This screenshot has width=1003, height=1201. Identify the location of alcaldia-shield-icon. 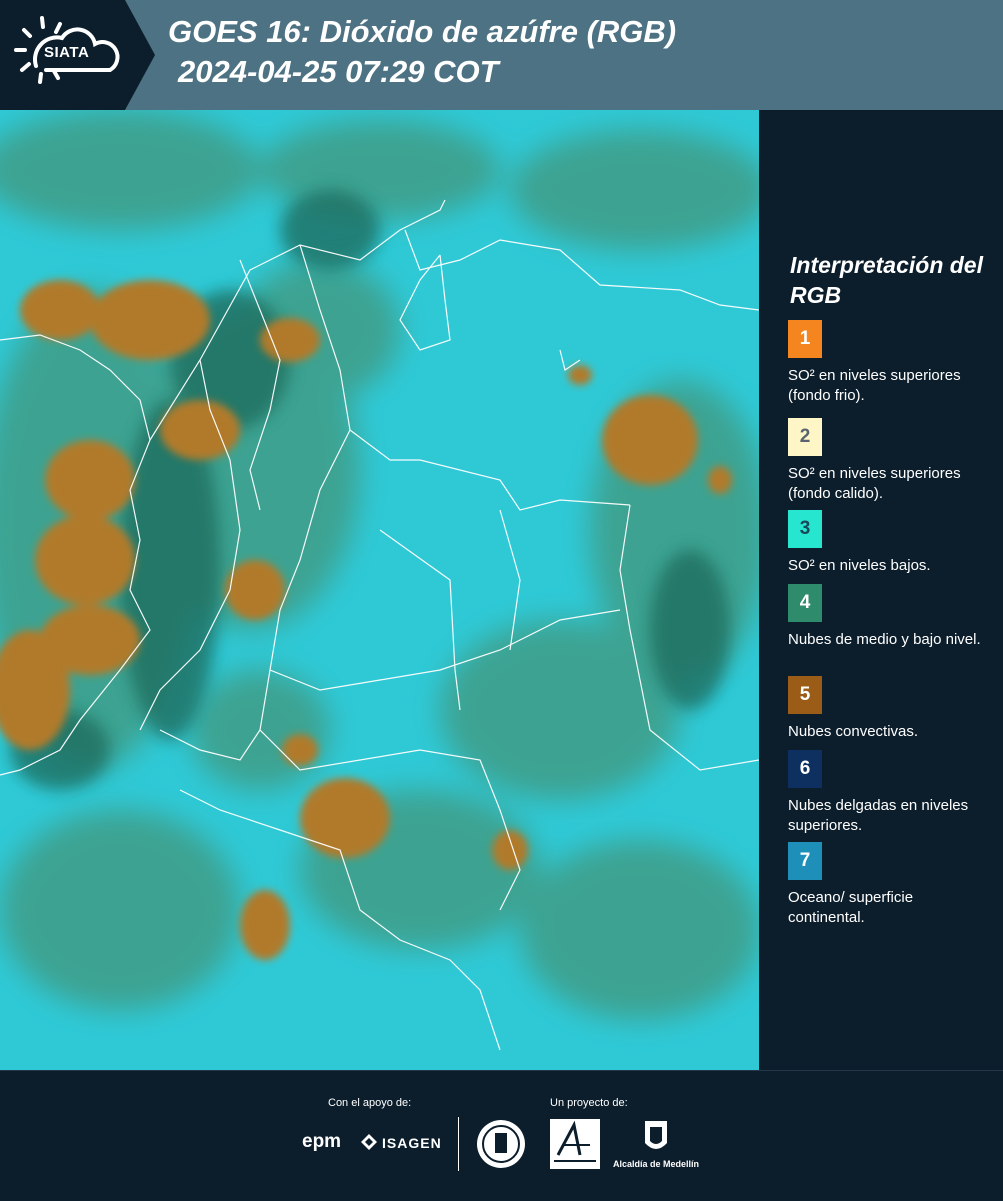
(656, 1135).